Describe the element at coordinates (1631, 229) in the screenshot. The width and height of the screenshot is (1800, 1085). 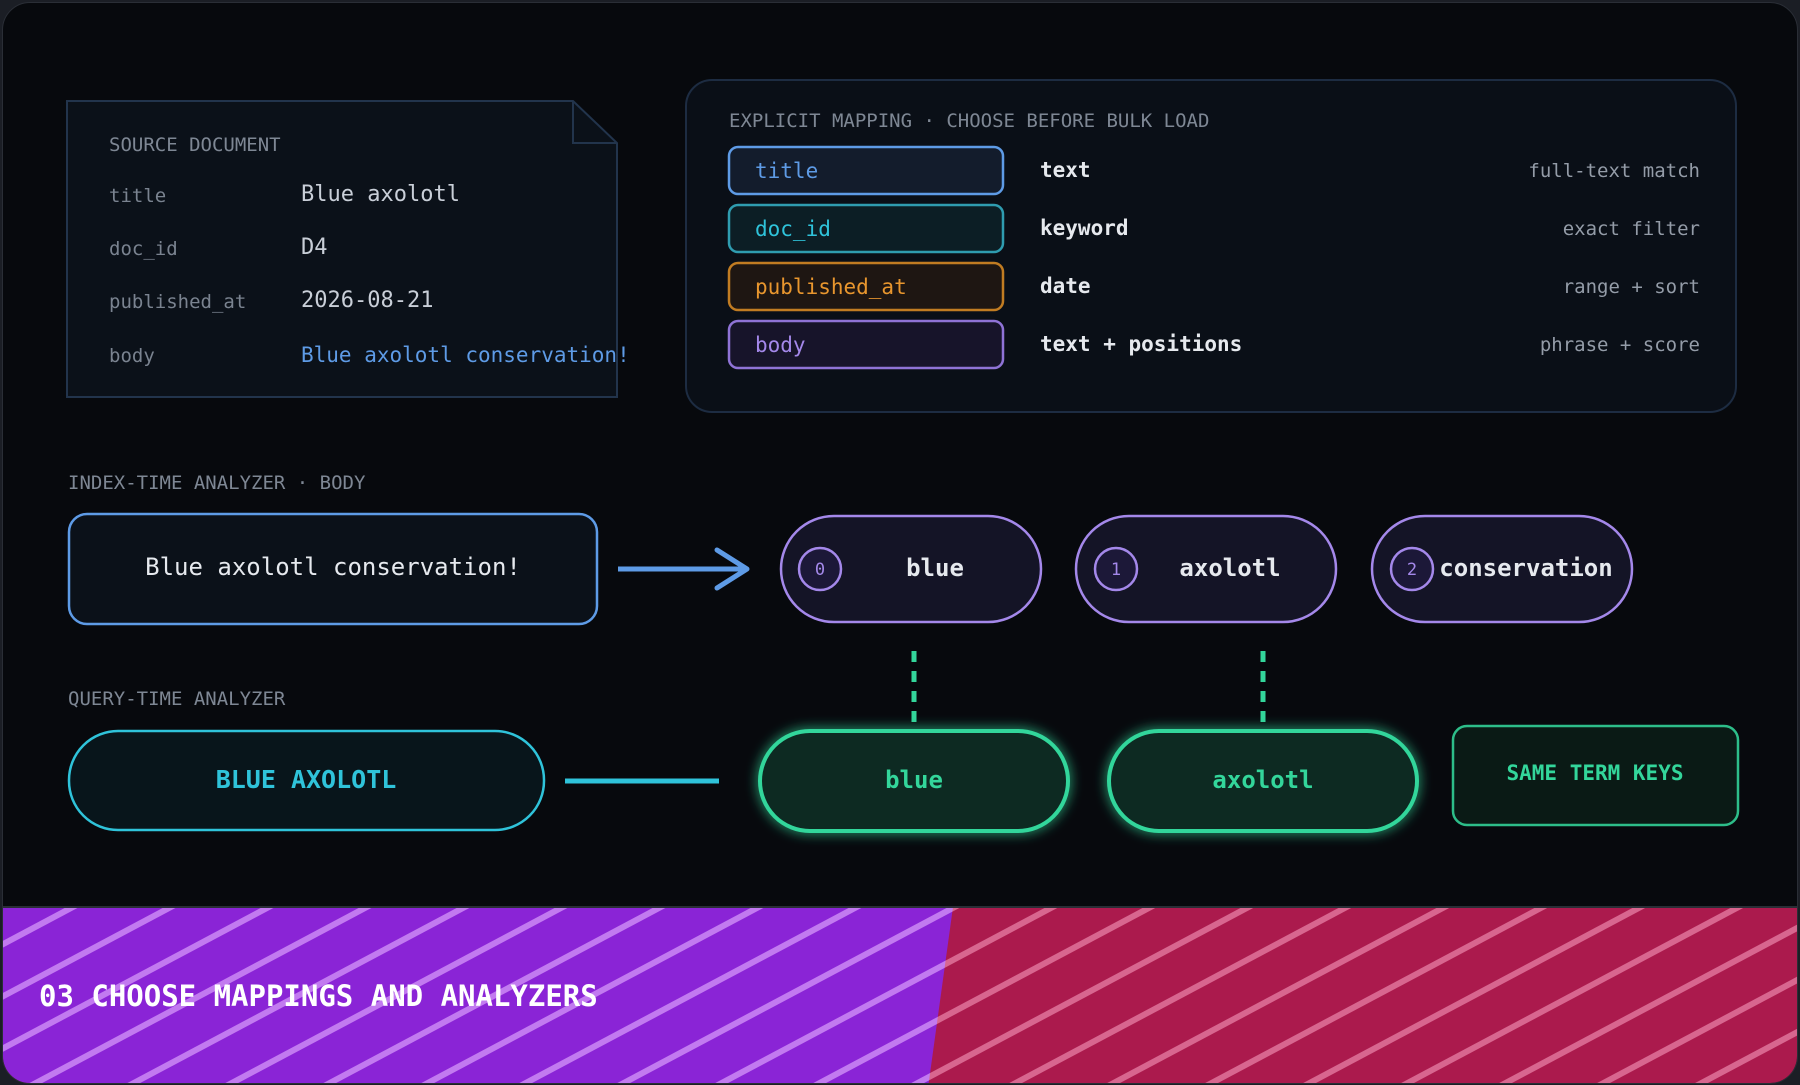
I see `mapping-field-purpose: exact filter` at that location.